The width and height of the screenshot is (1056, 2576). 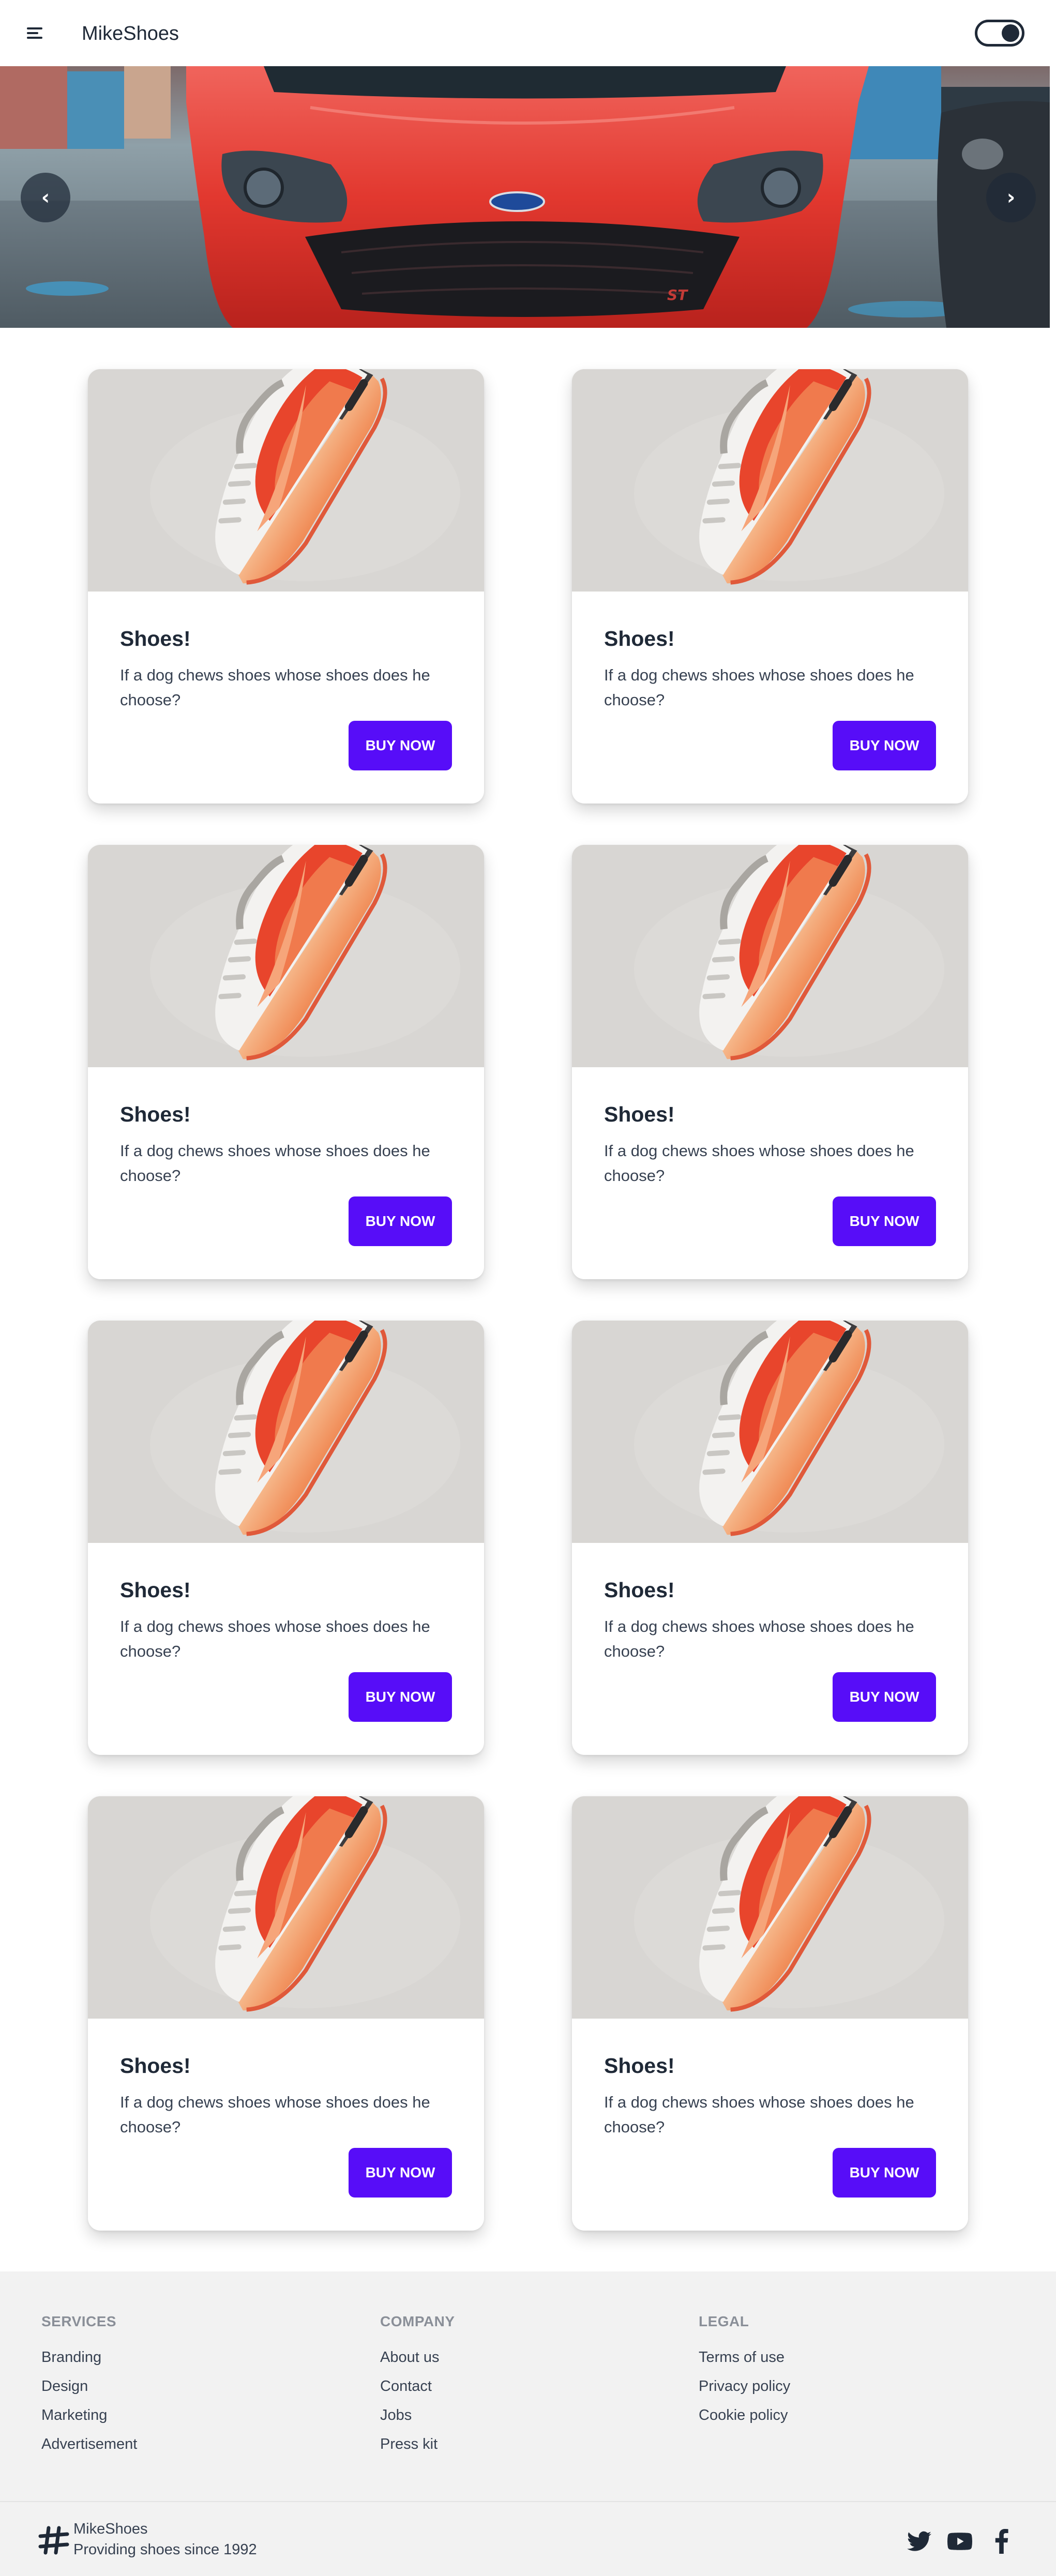 I want to click on brand-logo-link: MikeShoes, so click(x=130, y=34).